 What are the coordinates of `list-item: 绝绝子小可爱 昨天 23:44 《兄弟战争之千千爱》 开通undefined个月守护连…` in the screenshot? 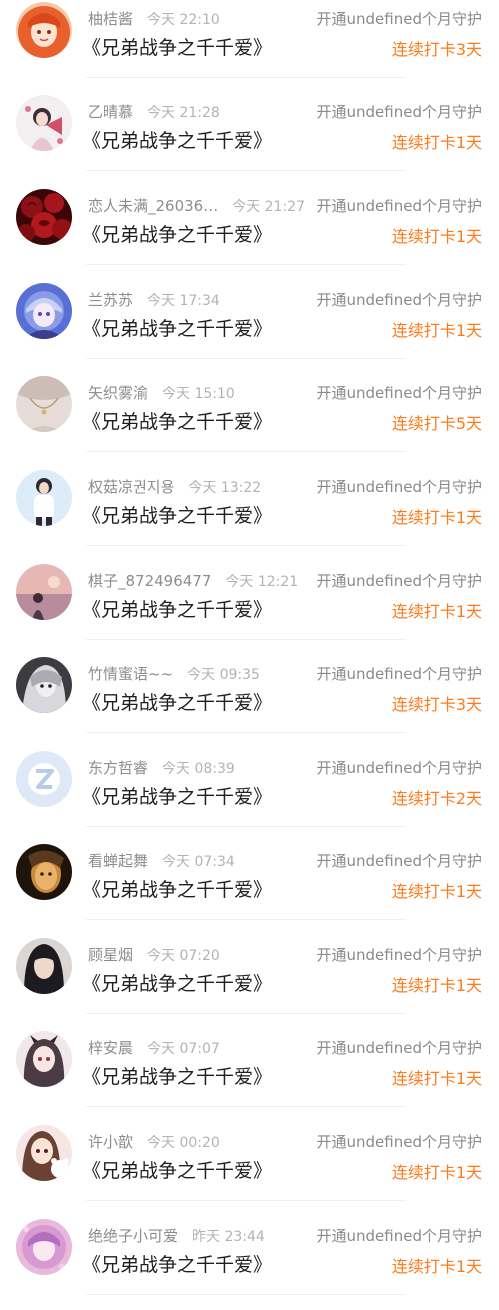 It's located at (249, 1263).